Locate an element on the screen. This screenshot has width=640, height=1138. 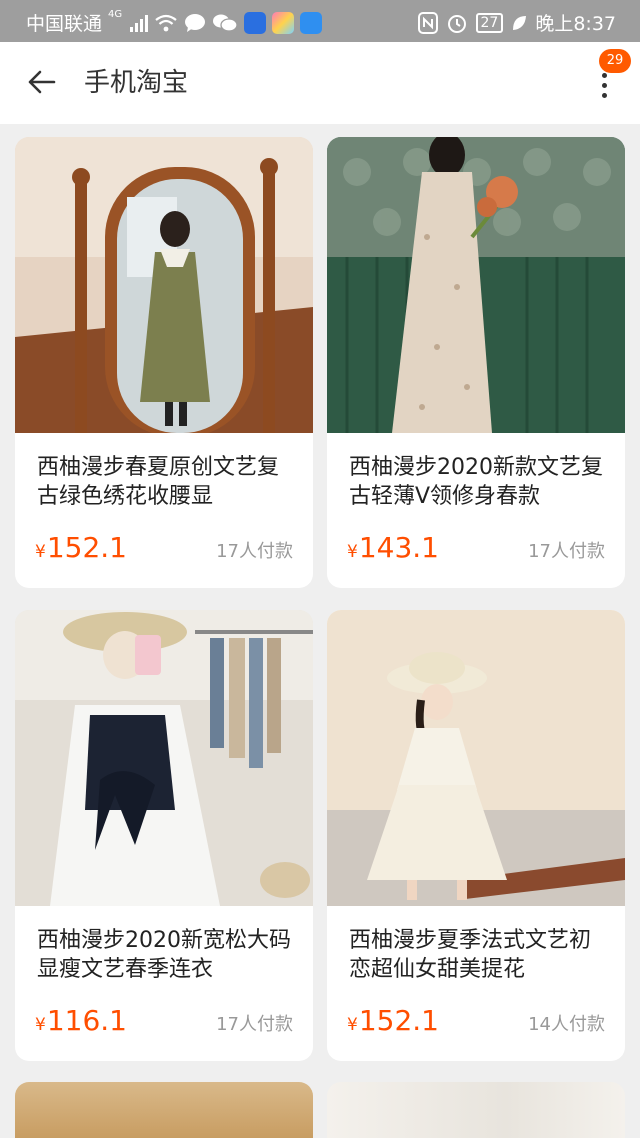
back-button is located at coordinates (42, 82).